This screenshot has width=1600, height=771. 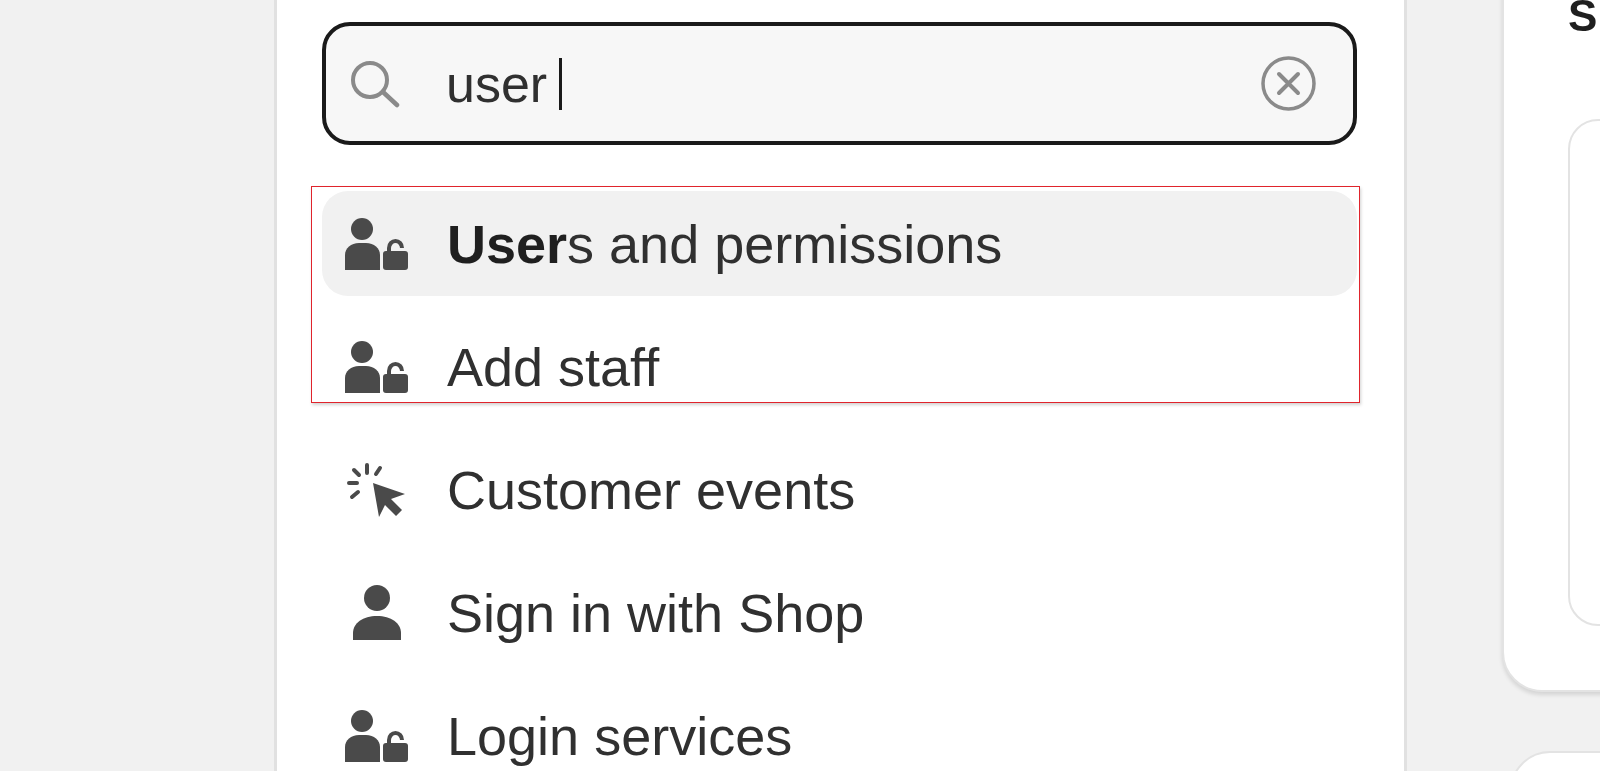 I want to click on search-result: Add staff, so click(x=839, y=366).